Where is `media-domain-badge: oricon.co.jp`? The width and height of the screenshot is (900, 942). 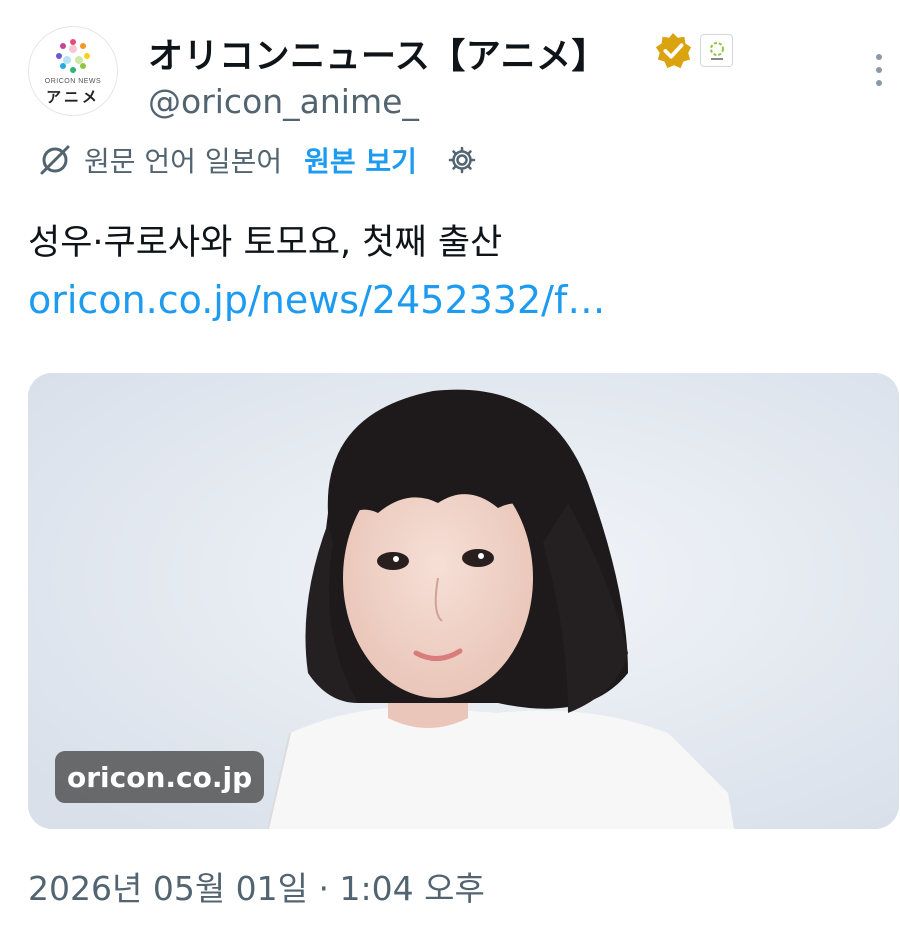 media-domain-badge: oricon.co.jp is located at coordinates (160, 777).